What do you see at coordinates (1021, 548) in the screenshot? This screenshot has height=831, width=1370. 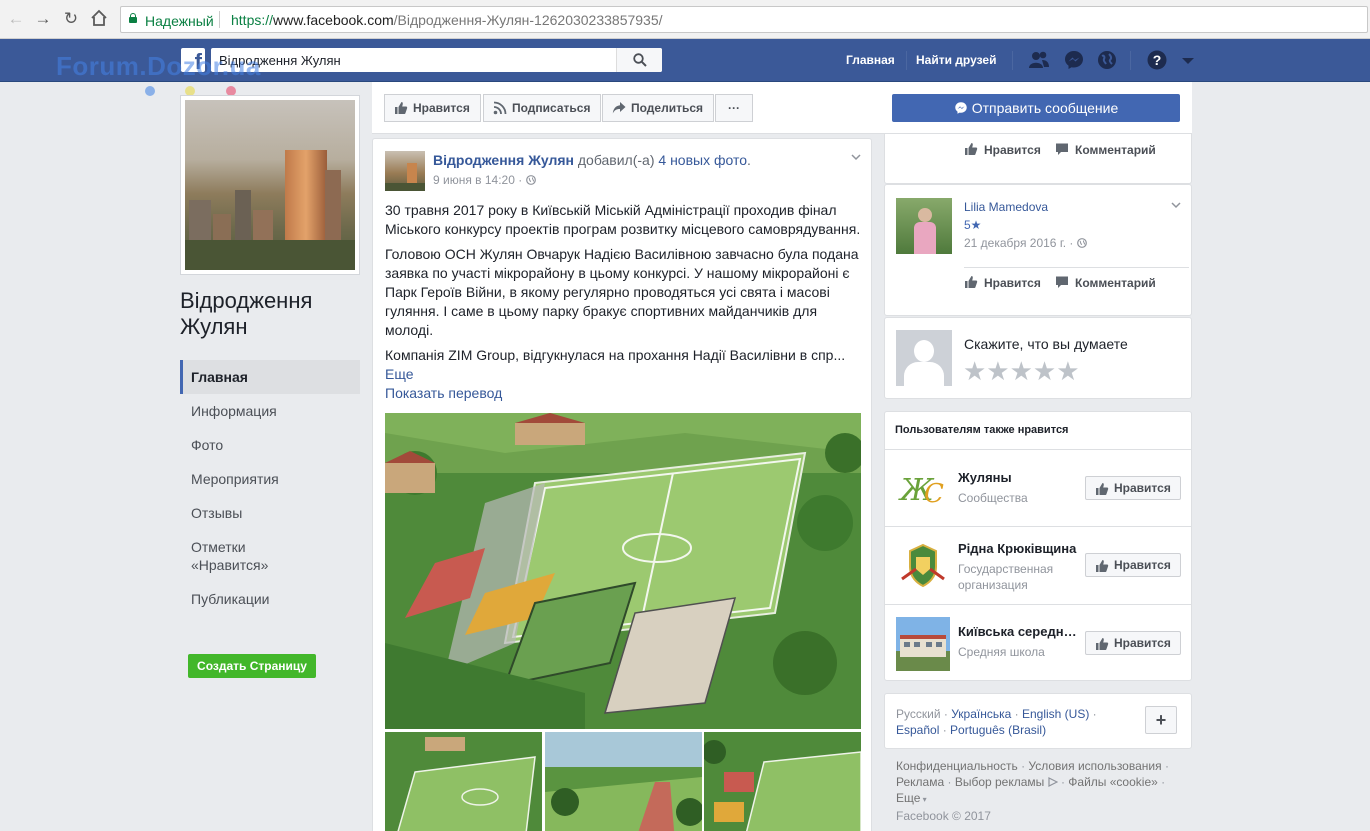 I see `also-likes-page-name: Рідна Крюківщина` at bounding box center [1021, 548].